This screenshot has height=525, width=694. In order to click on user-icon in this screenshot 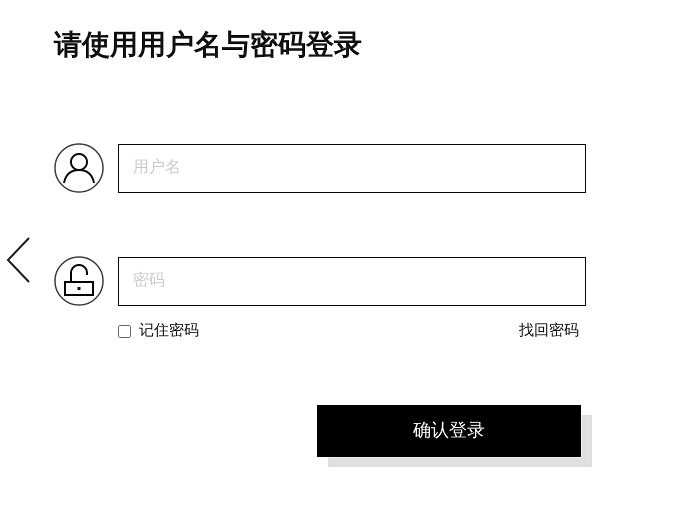, I will do `click(79, 168)`.